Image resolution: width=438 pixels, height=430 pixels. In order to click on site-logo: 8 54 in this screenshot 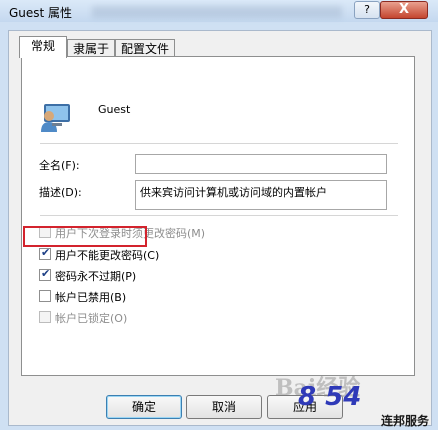, I will do `click(330, 397)`.